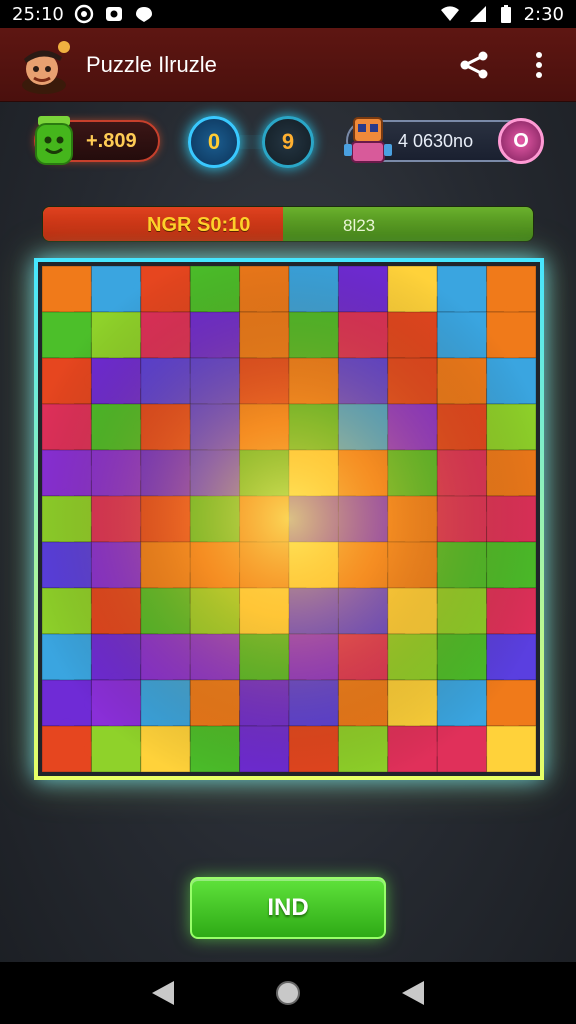 This screenshot has width=576, height=1024. What do you see at coordinates (288, 908) in the screenshot?
I see `play-button: IND` at bounding box center [288, 908].